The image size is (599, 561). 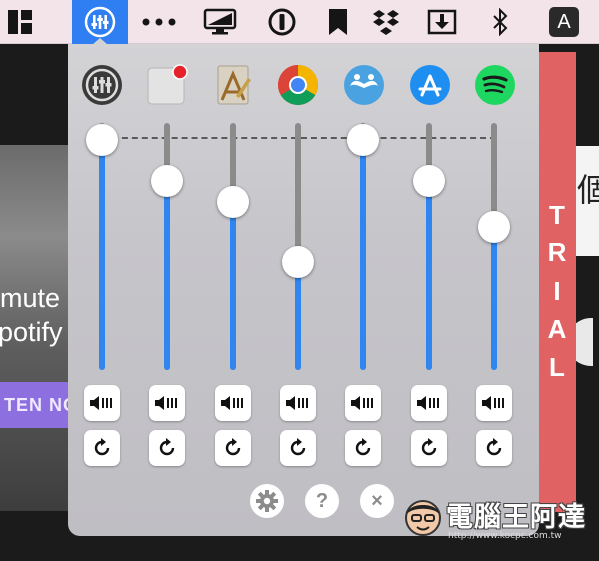 What do you see at coordinates (557, 215) in the screenshot?
I see `trial-letter-t: T` at bounding box center [557, 215].